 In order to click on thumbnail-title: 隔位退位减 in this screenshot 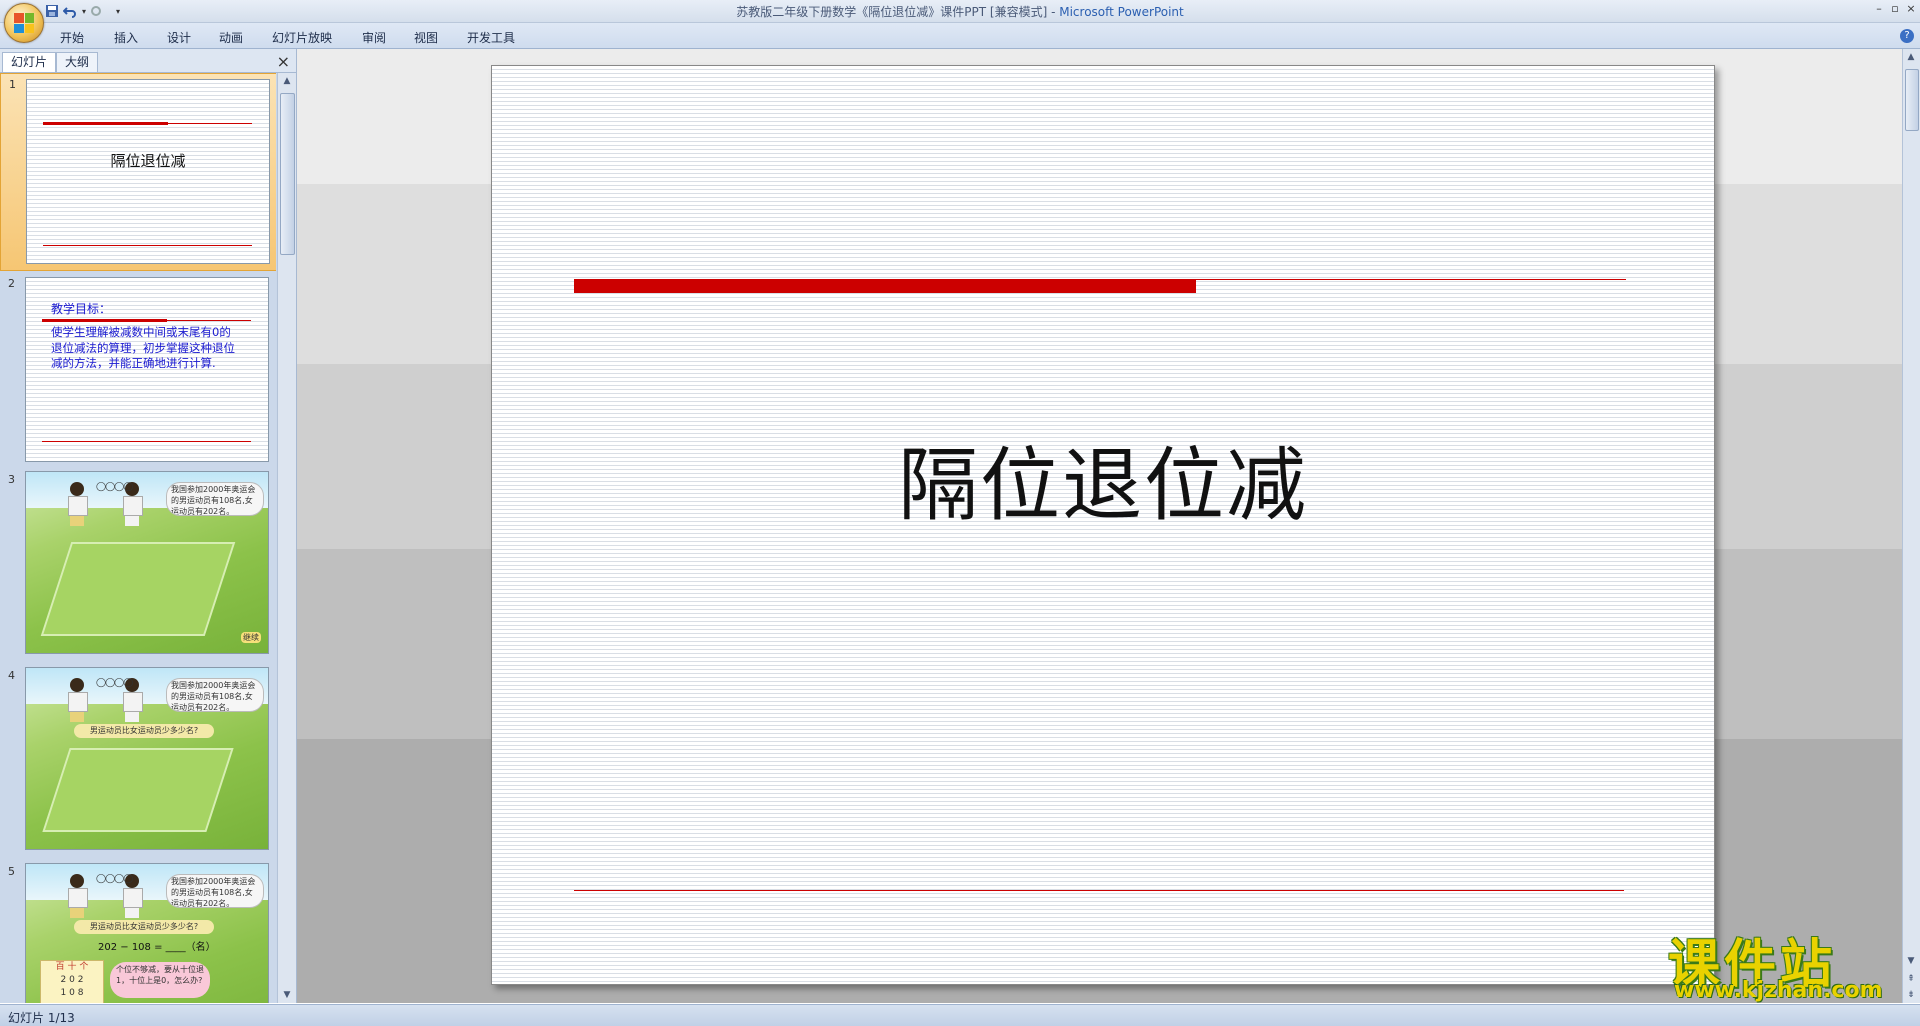, I will do `click(148, 161)`.